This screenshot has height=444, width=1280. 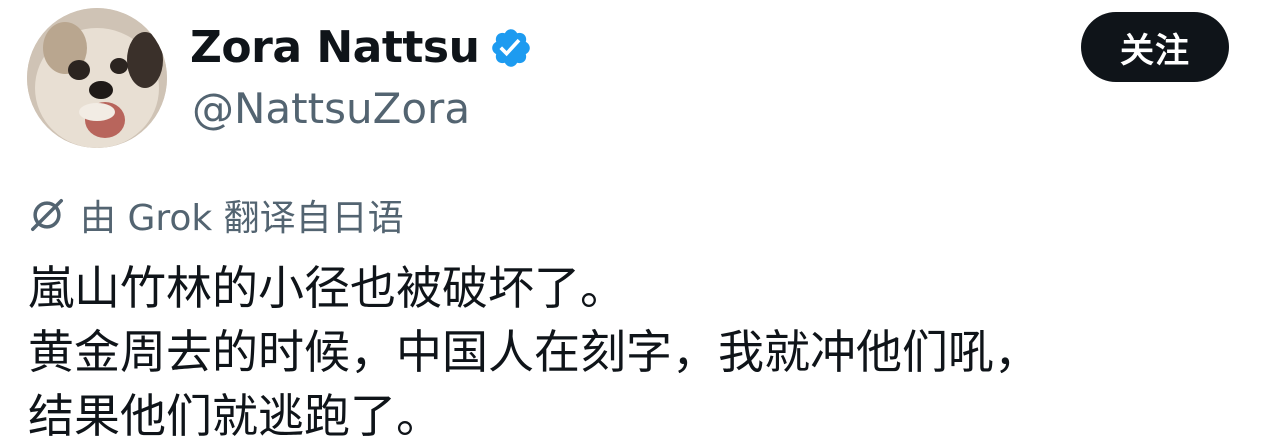 What do you see at coordinates (235, 416) in the screenshot?
I see `tweet-line: 结果他们就逃跑了。` at bounding box center [235, 416].